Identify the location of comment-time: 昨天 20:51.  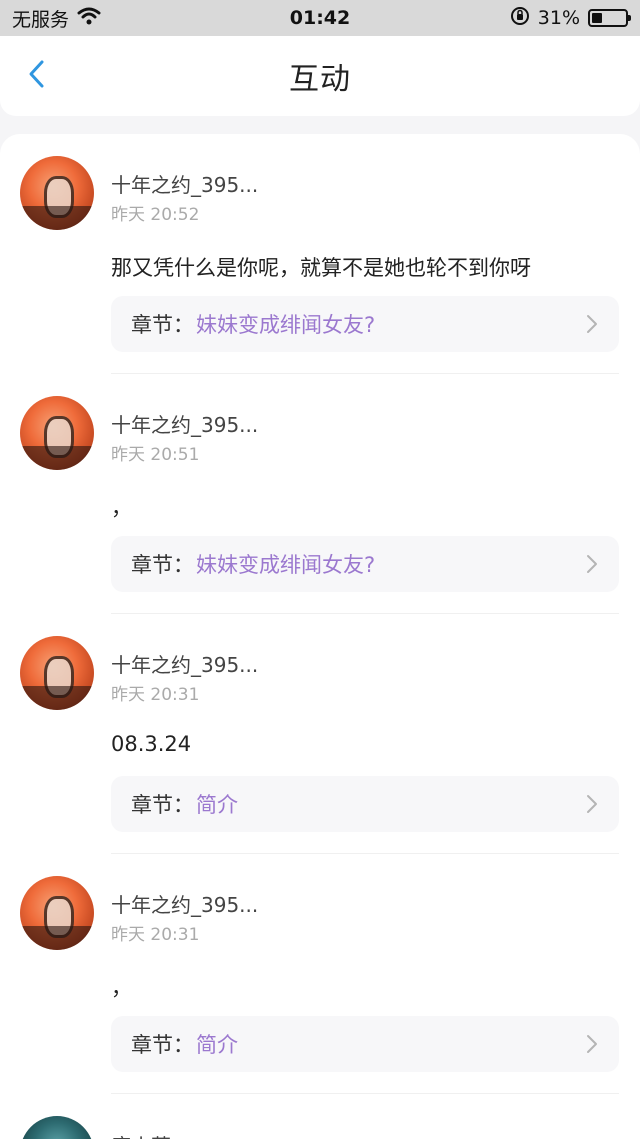
(155, 455).